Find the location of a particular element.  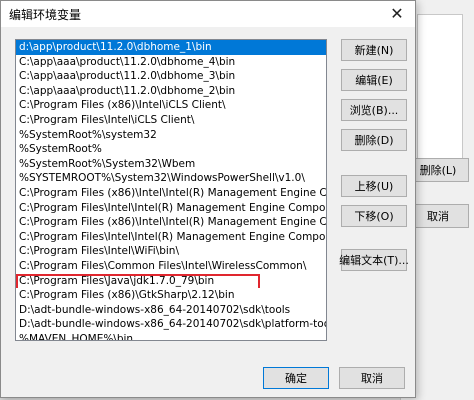

ok-button: 确定 is located at coordinates (296, 378).